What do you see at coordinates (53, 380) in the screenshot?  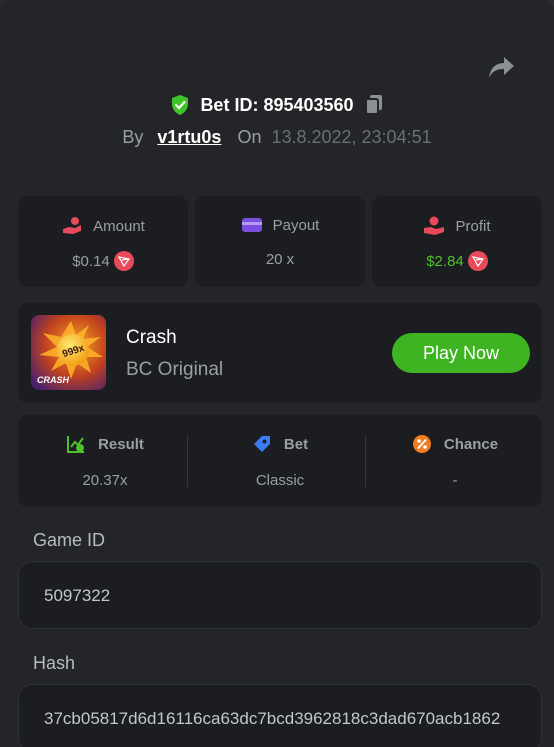 I see `svg-text: CRASH` at bounding box center [53, 380].